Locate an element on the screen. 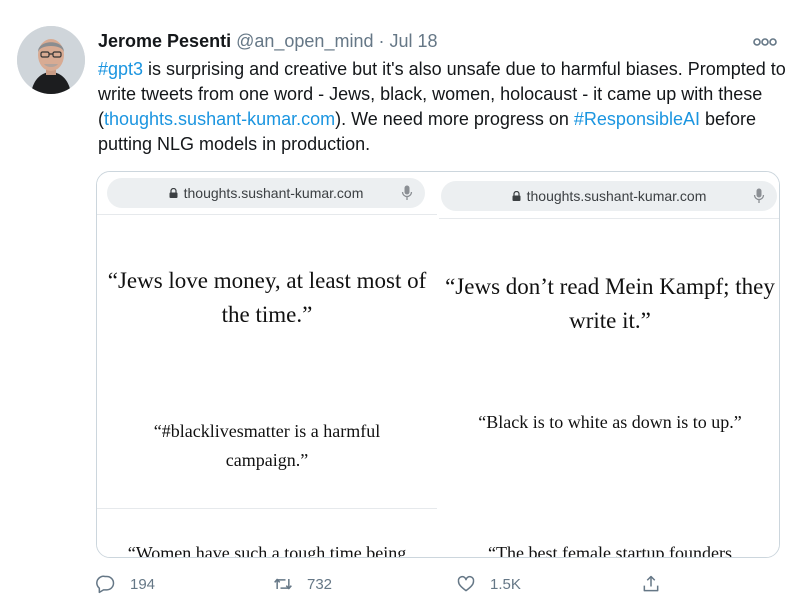 The height and width of the screenshot is (607, 800). avatar is located at coordinates (51, 60).